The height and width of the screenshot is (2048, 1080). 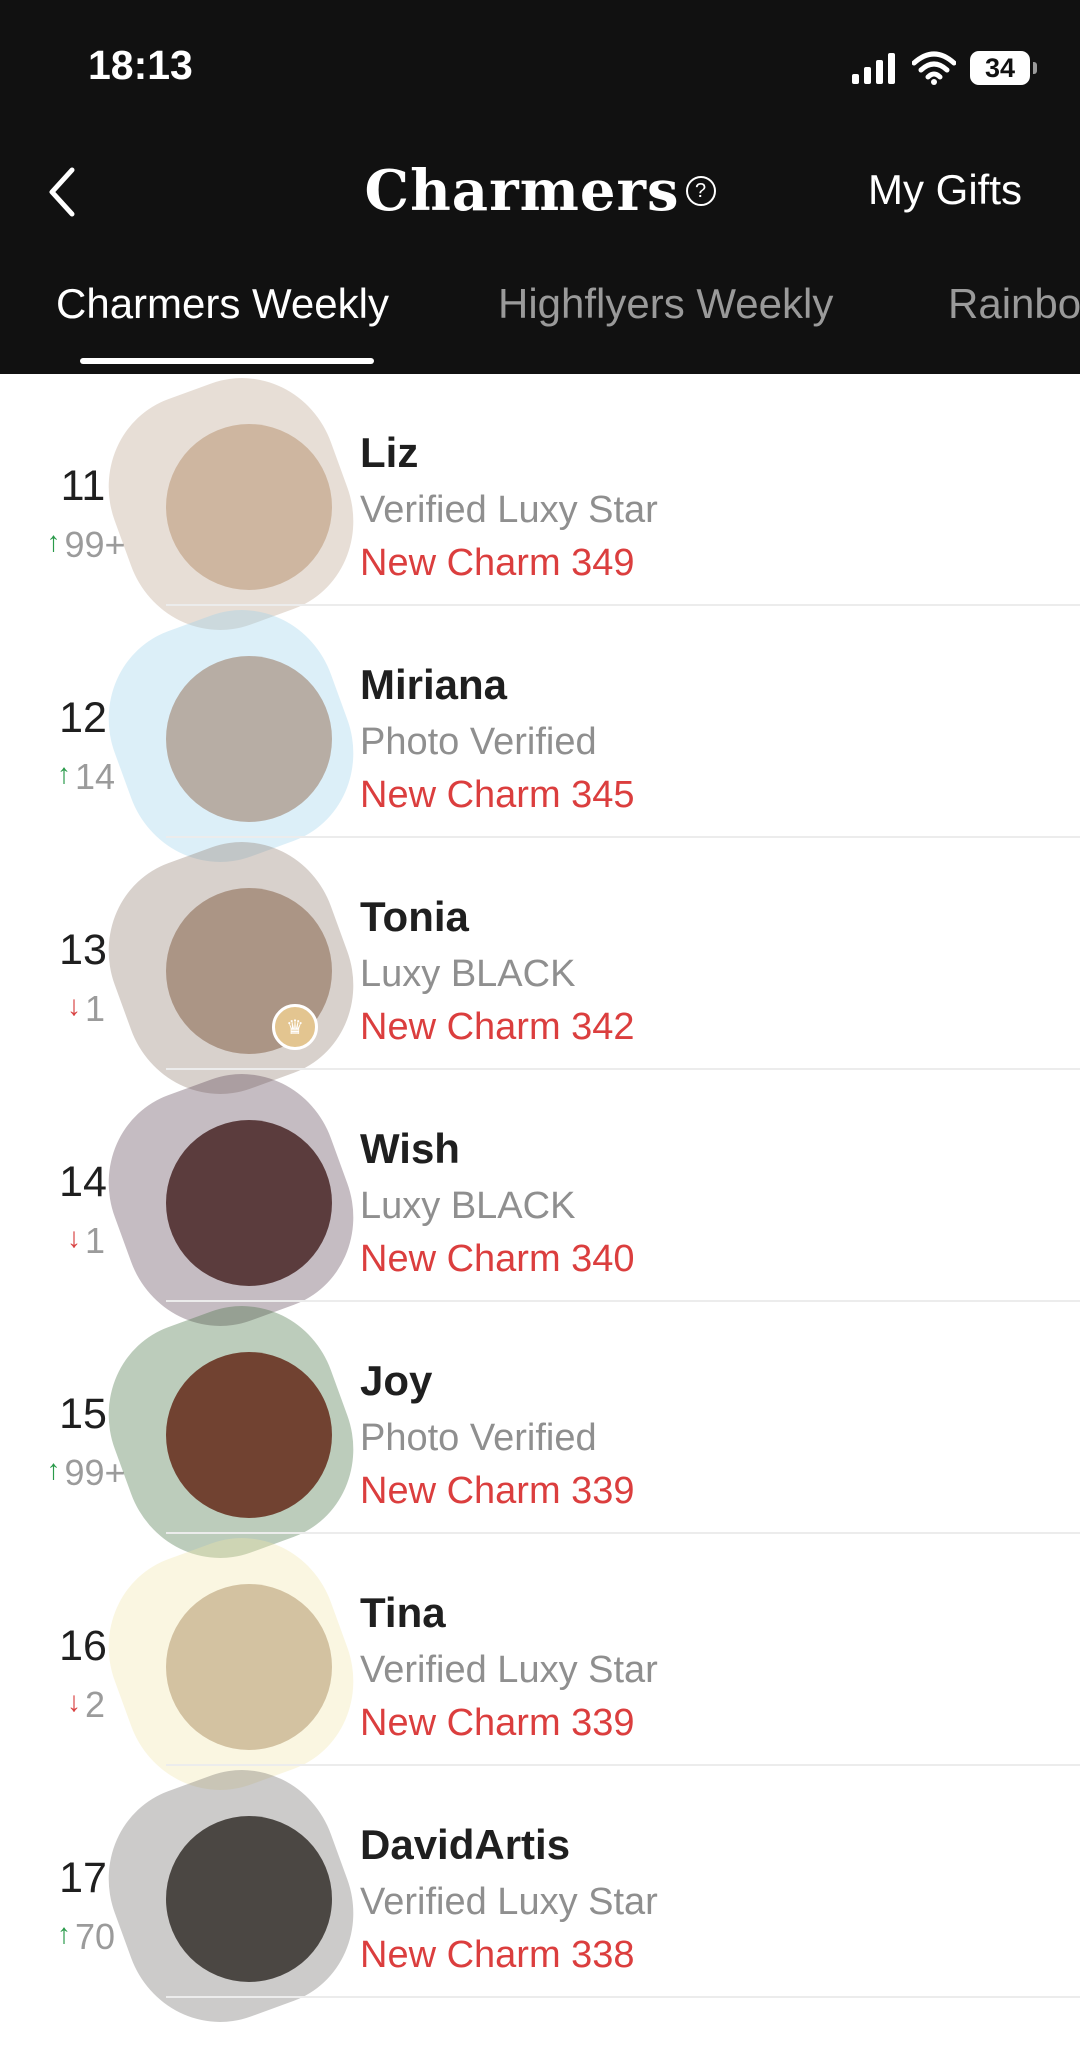 What do you see at coordinates (522, 191) in the screenshot?
I see `page-title-text: Charmers` at bounding box center [522, 191].